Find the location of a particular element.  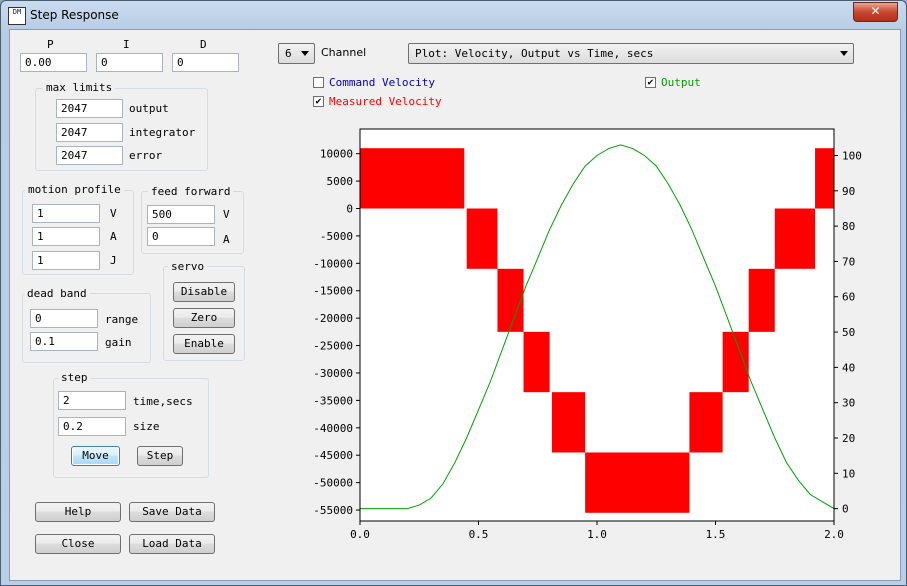

y-left-tick-label: 5000 is located at coordinates (340, 181).